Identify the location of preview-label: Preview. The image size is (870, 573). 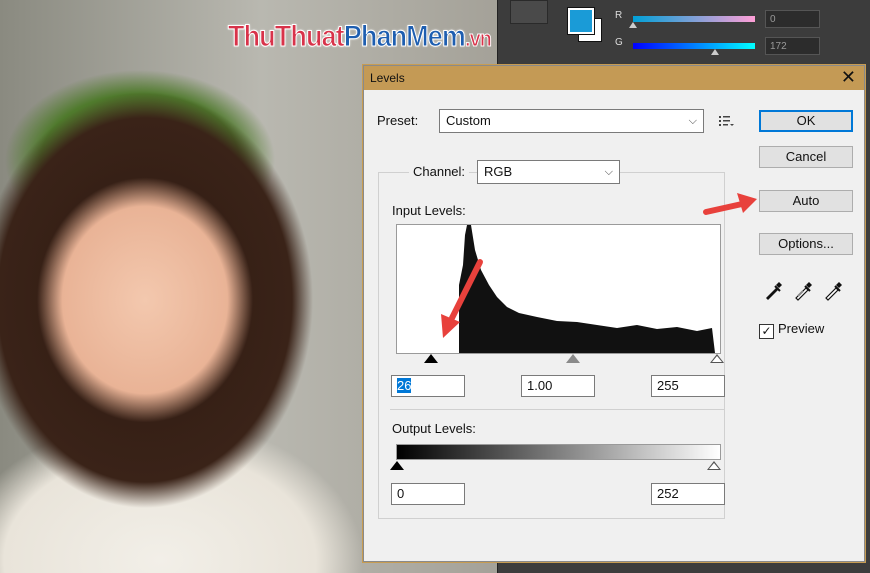
(801, 328).